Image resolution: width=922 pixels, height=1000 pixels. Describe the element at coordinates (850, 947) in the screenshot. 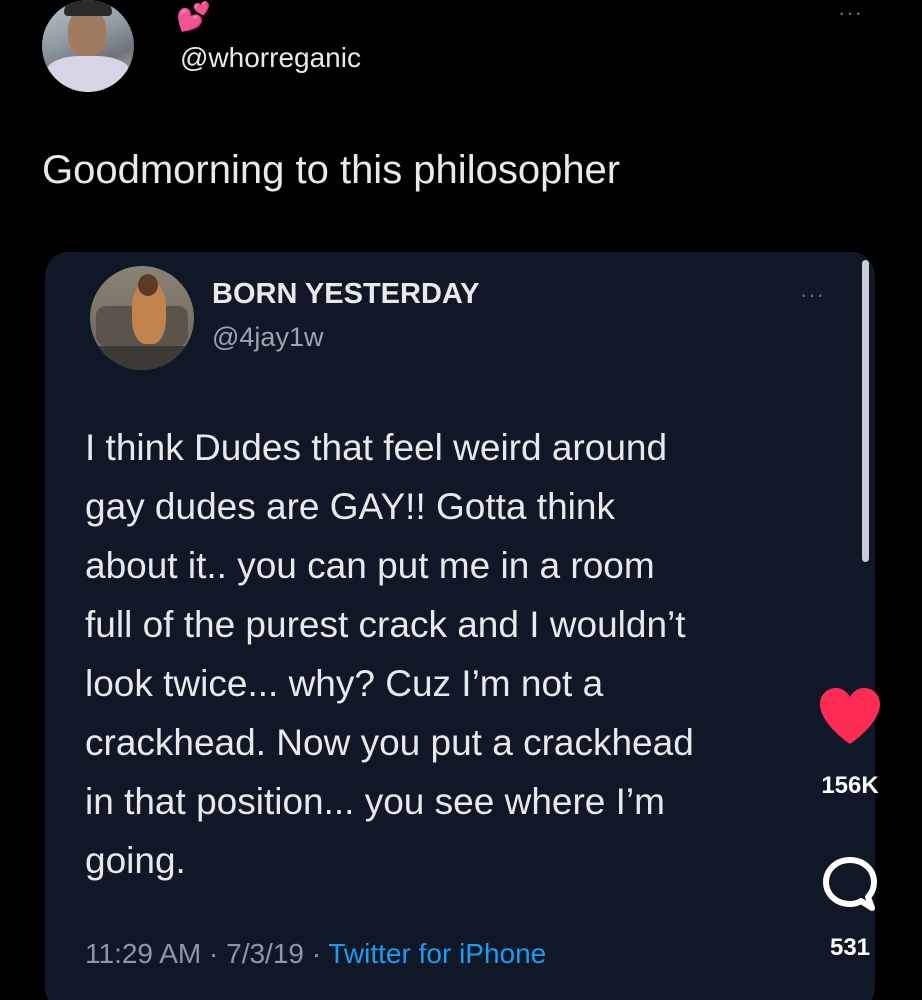

I see `comment-count: 531` at that location.